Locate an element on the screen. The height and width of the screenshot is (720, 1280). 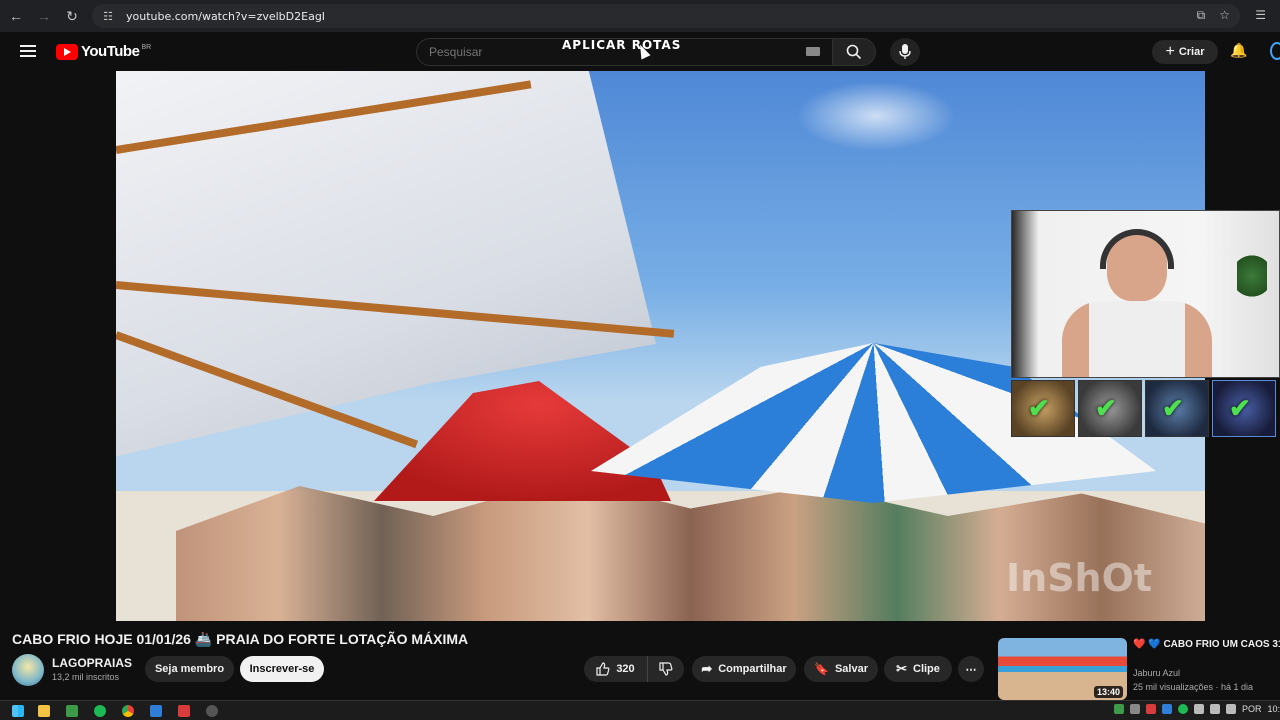
reload-icon: ↻ is located at coordinates (72, 16).